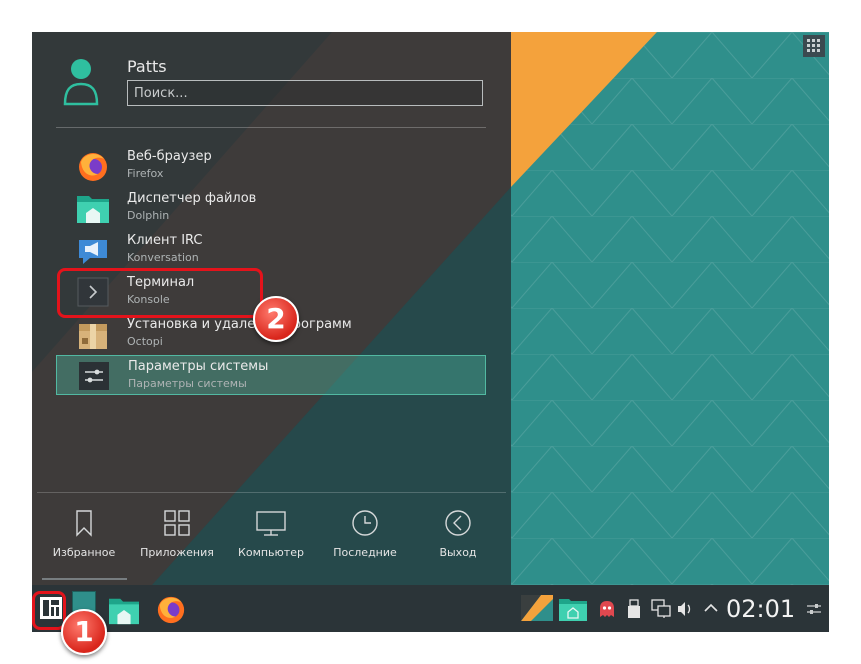  I want to click on menu-item-system-settings: Параметры системы Параметры системы, so click(271, 375).